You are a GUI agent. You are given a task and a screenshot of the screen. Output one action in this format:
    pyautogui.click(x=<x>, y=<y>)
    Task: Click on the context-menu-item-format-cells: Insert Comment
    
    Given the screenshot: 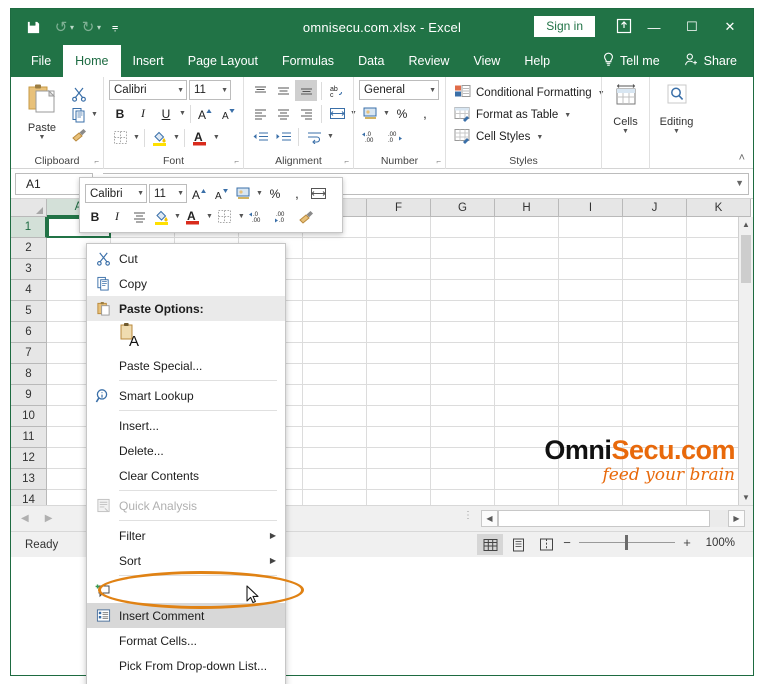 What is the action you would take?
    pyautogui.click(x=186, y=615)
    